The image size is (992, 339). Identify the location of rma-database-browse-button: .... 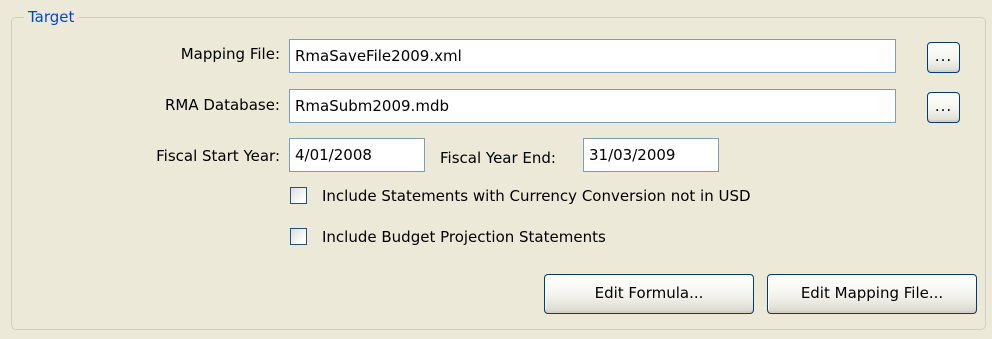
(943, 107).